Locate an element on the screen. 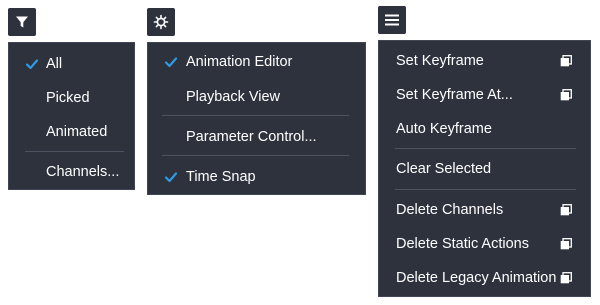  menu-button is located at coordinates (392, 20).